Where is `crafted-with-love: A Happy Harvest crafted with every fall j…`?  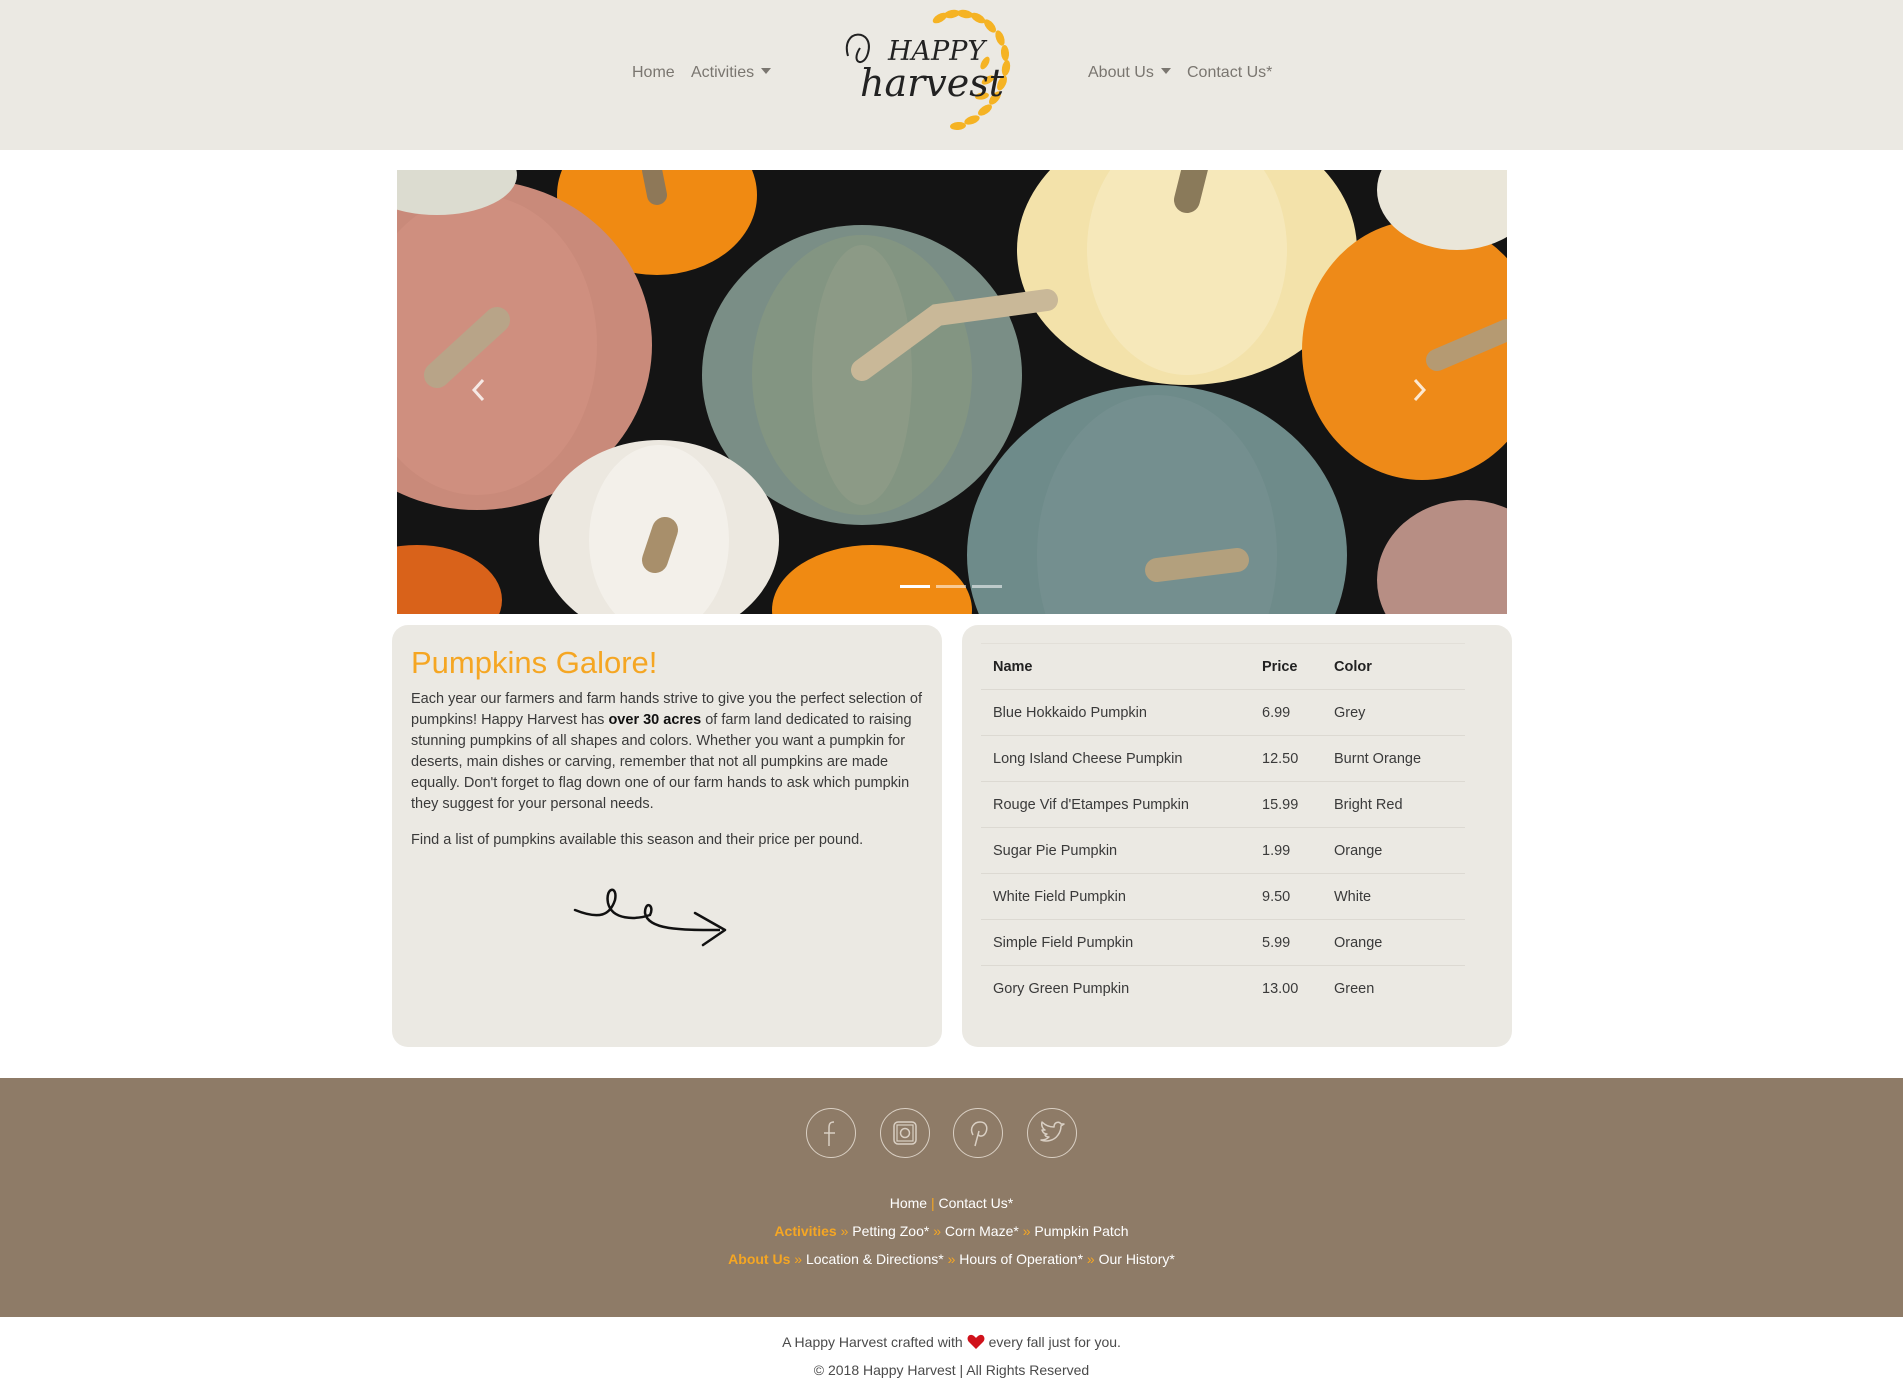 crafted-with-love: A Happy Harvest crafted with every fall j… is located at coordinates (951, 1342).